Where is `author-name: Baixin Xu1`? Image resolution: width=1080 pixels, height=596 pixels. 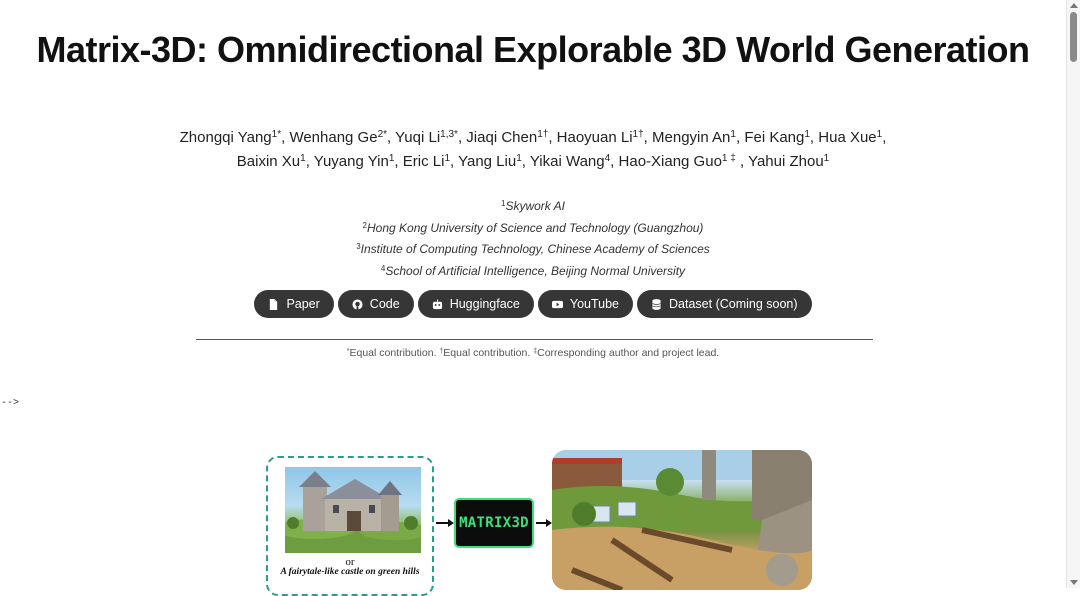
author-name: Baixin Xu1 is located at coordinates (271, 161).